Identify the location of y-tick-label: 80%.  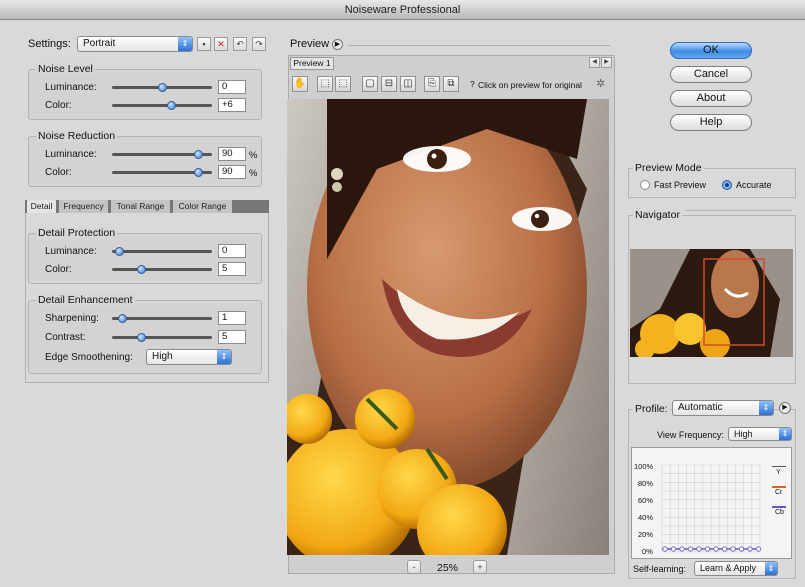
(646, 483).